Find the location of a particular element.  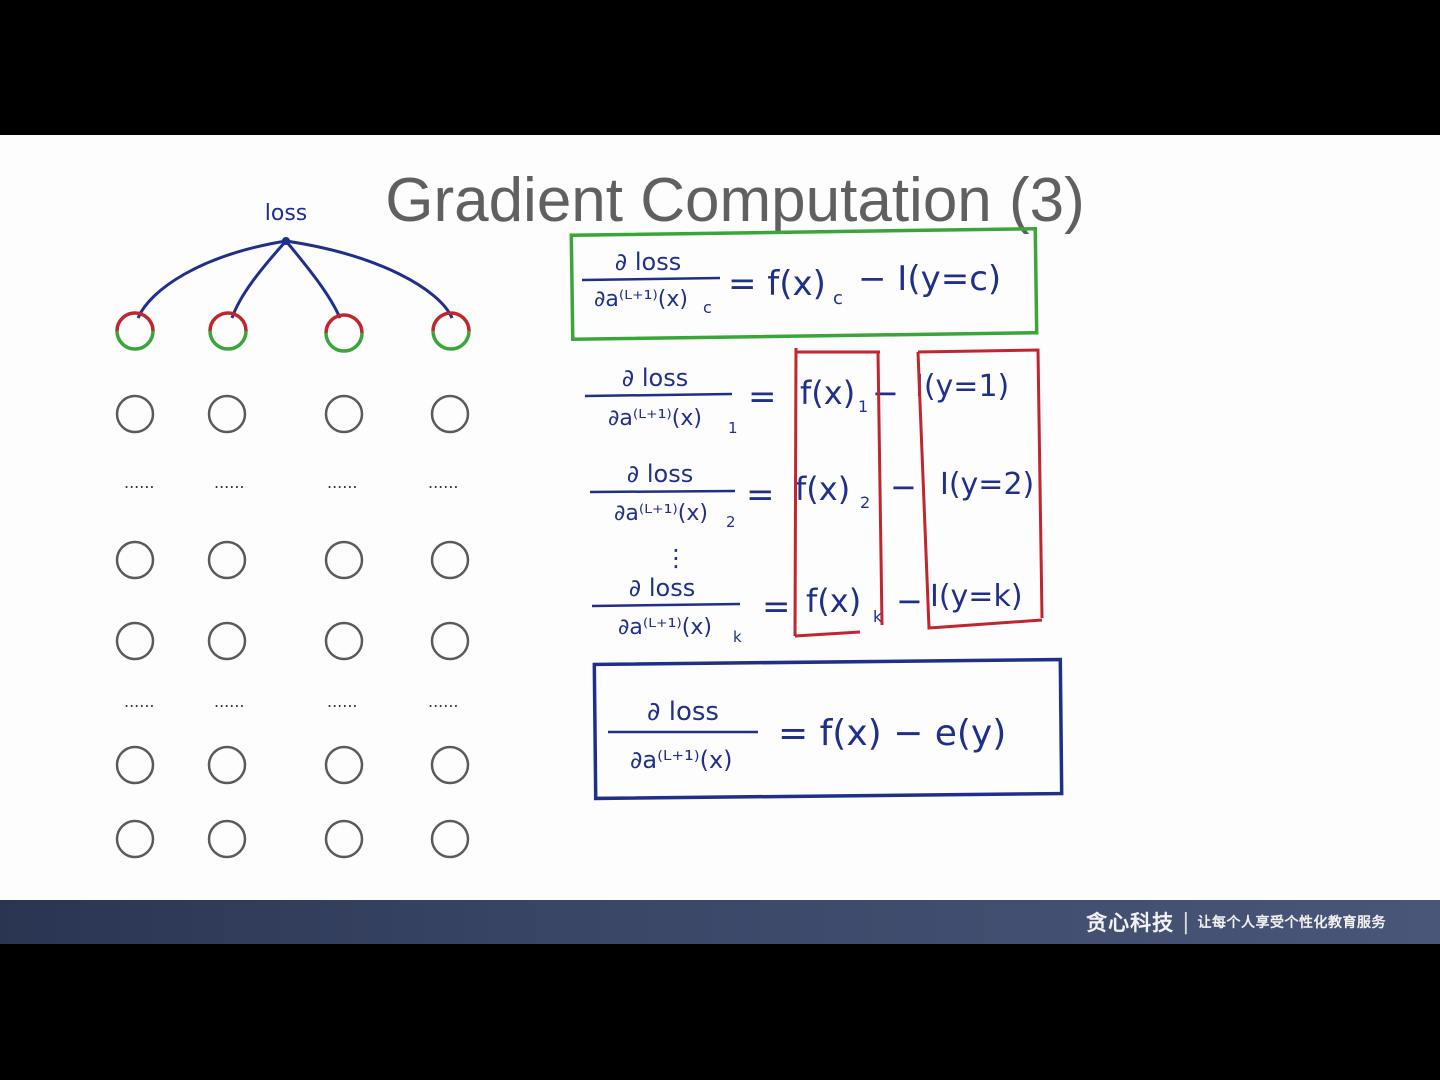

brand-watermark: 贪心科技 | 让每个人享受个性化教育服务 is located at coordinates (1236, 922).